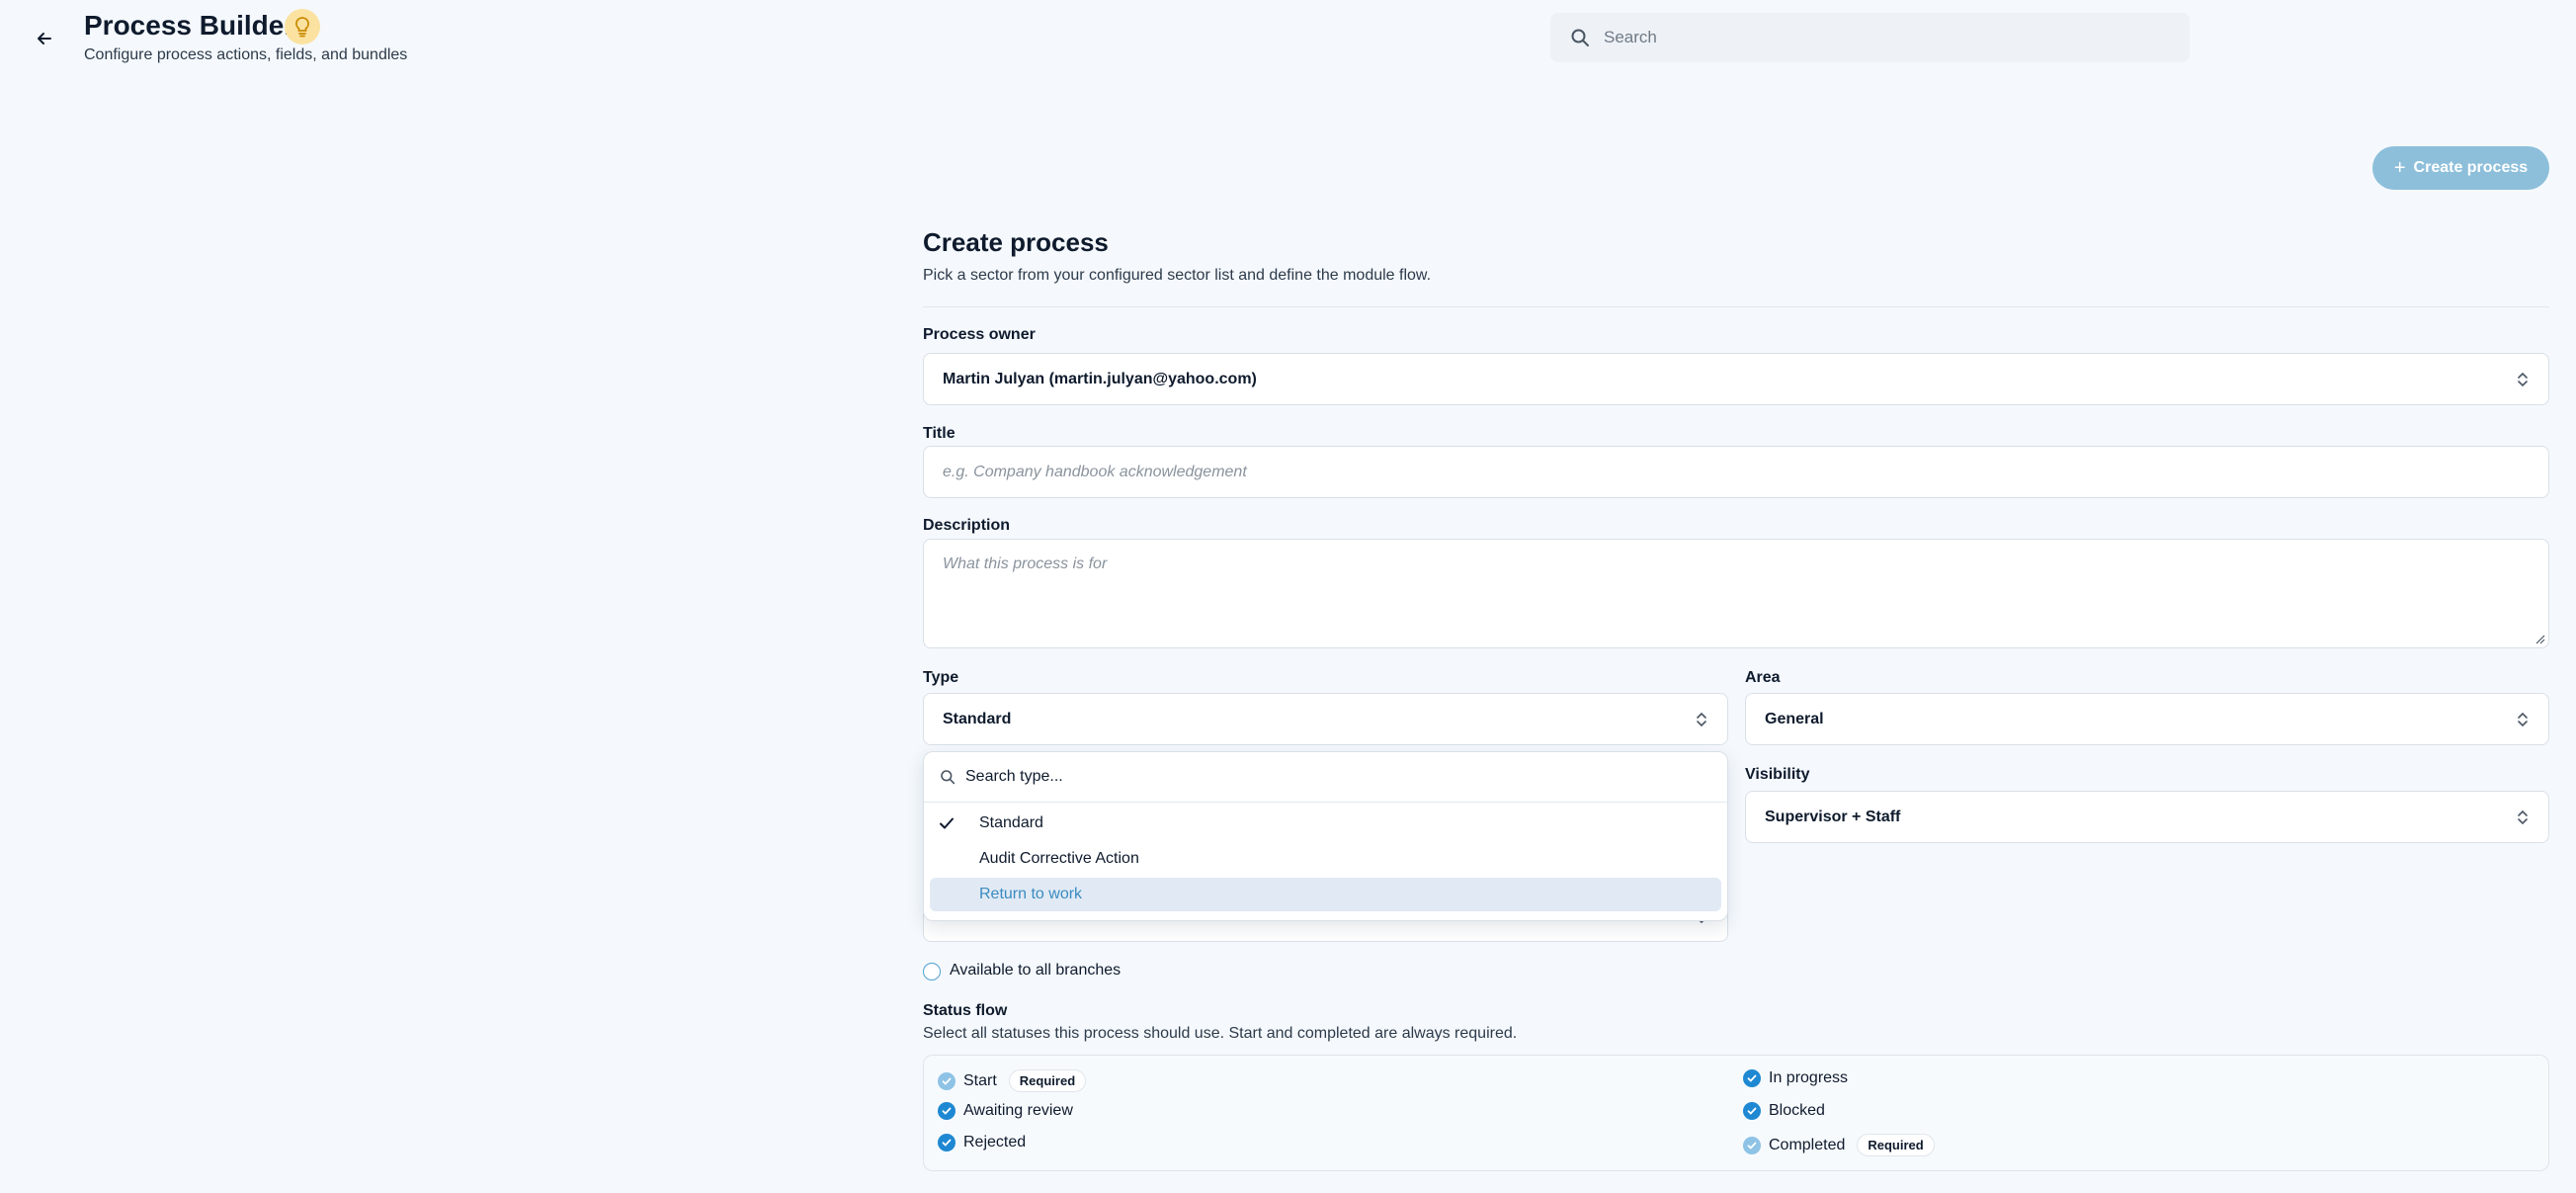 The image size is (2576, 1193). Describe the element at coordinates (1807, 1144) in the screenshot. I see `status-label: Completed` at that location.